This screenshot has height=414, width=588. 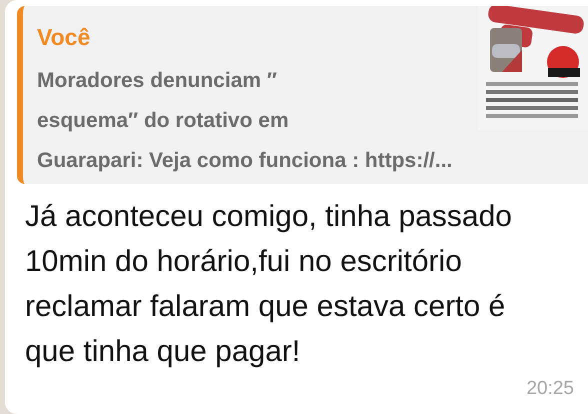 I want to click on quote-text: Moradores denunciam ″, so click(x=157, y=81).